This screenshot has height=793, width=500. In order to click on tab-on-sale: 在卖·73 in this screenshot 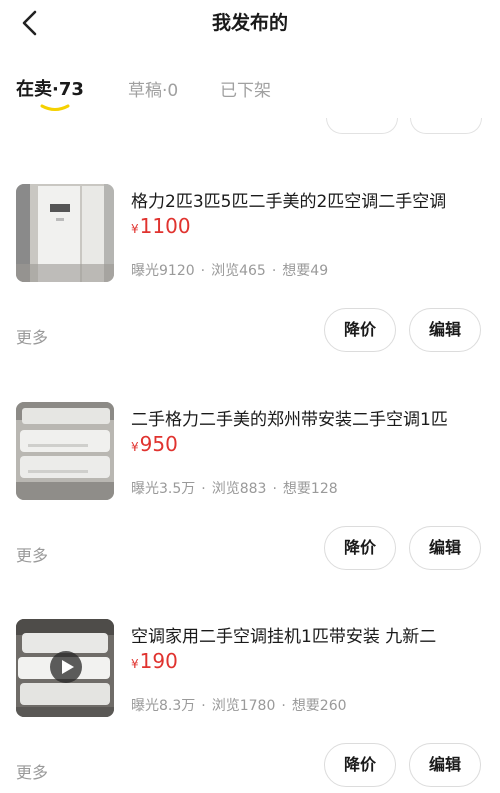, I will do `click(50, 88)`.